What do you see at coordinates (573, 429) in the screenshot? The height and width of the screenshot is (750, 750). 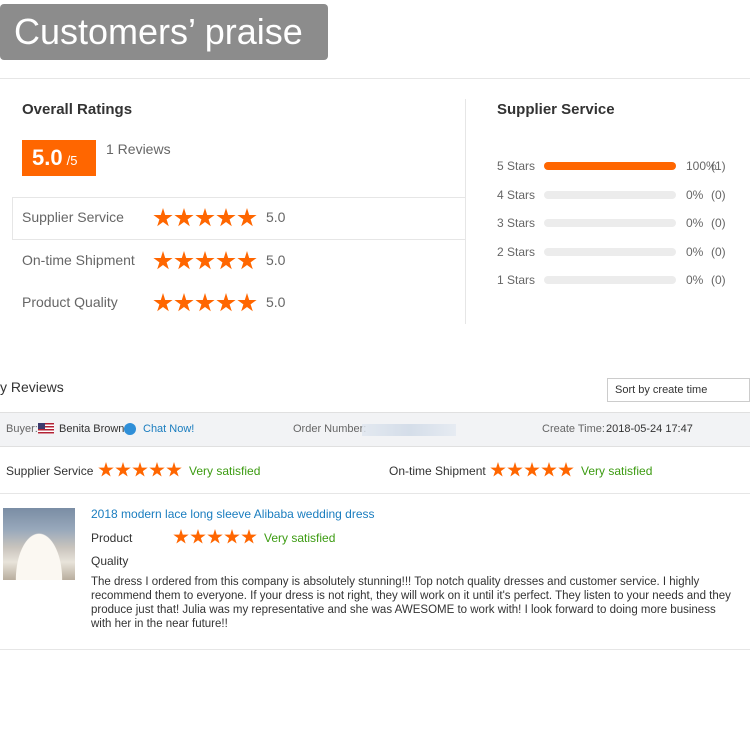 I see `create-time-label: Create Time:` at bounding box center [573, 429].